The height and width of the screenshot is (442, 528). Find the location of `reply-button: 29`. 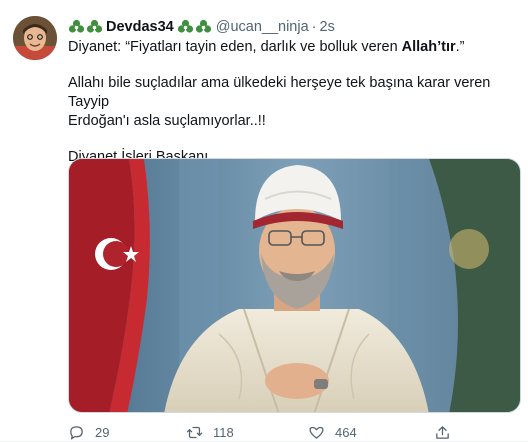

reply-button: 29 is located at coordinates (88, 432).